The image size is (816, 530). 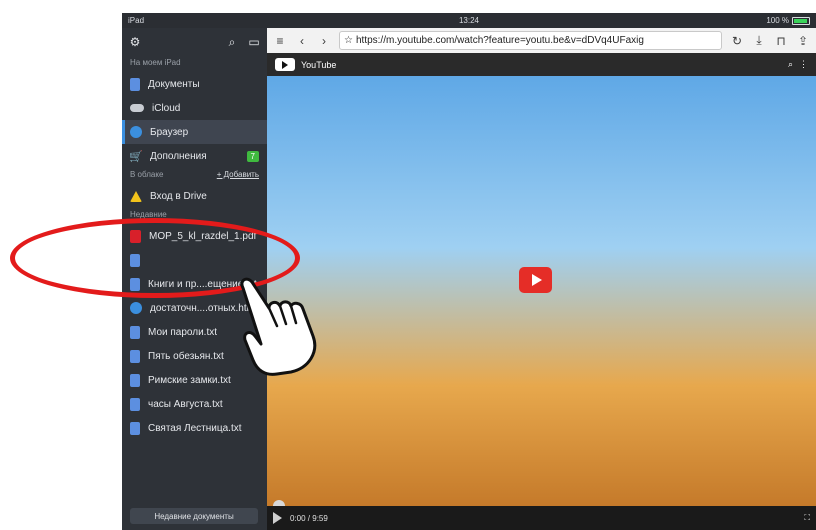 What do you see at coordinates (194, 428) in the screenshot?
I see `recent-item: Святая Лестница.txt` at bounding box center [194, 428].